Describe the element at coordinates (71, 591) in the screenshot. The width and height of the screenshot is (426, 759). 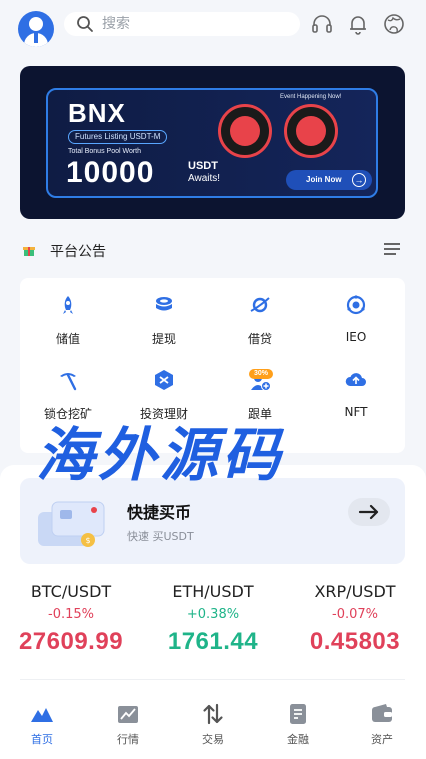
I see `ticker-pair: BTC/USDT` at that location.